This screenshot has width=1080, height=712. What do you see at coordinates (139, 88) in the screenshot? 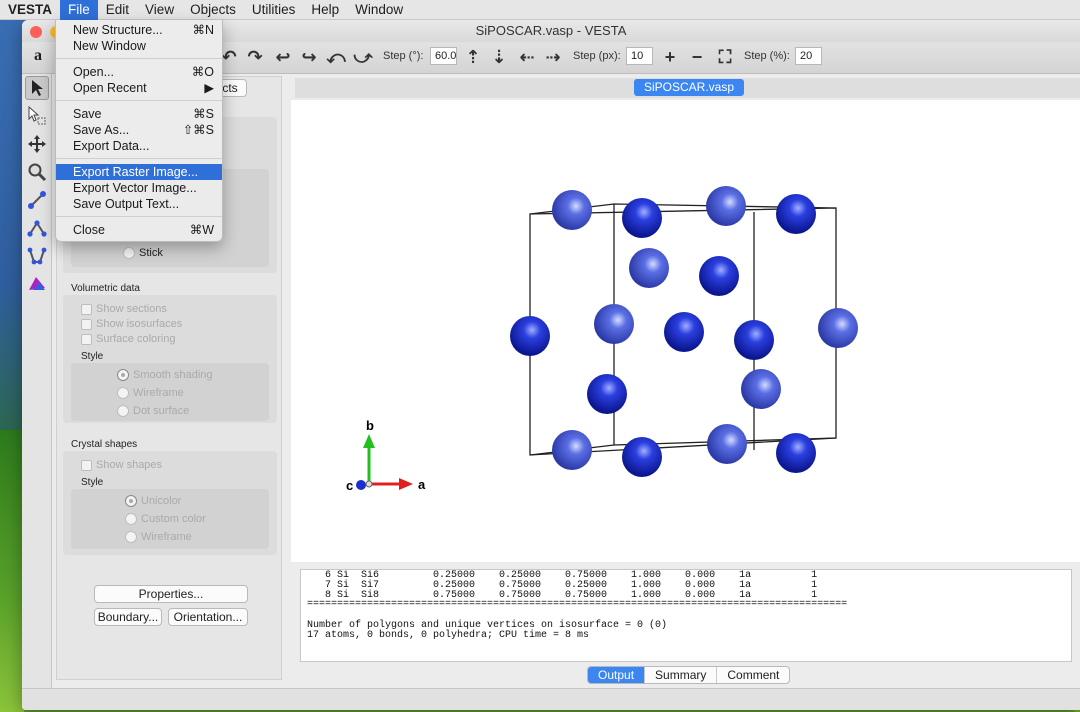
I see `menu-item-open-recent: Open Recent ▶` at bounding box center [139, 88].